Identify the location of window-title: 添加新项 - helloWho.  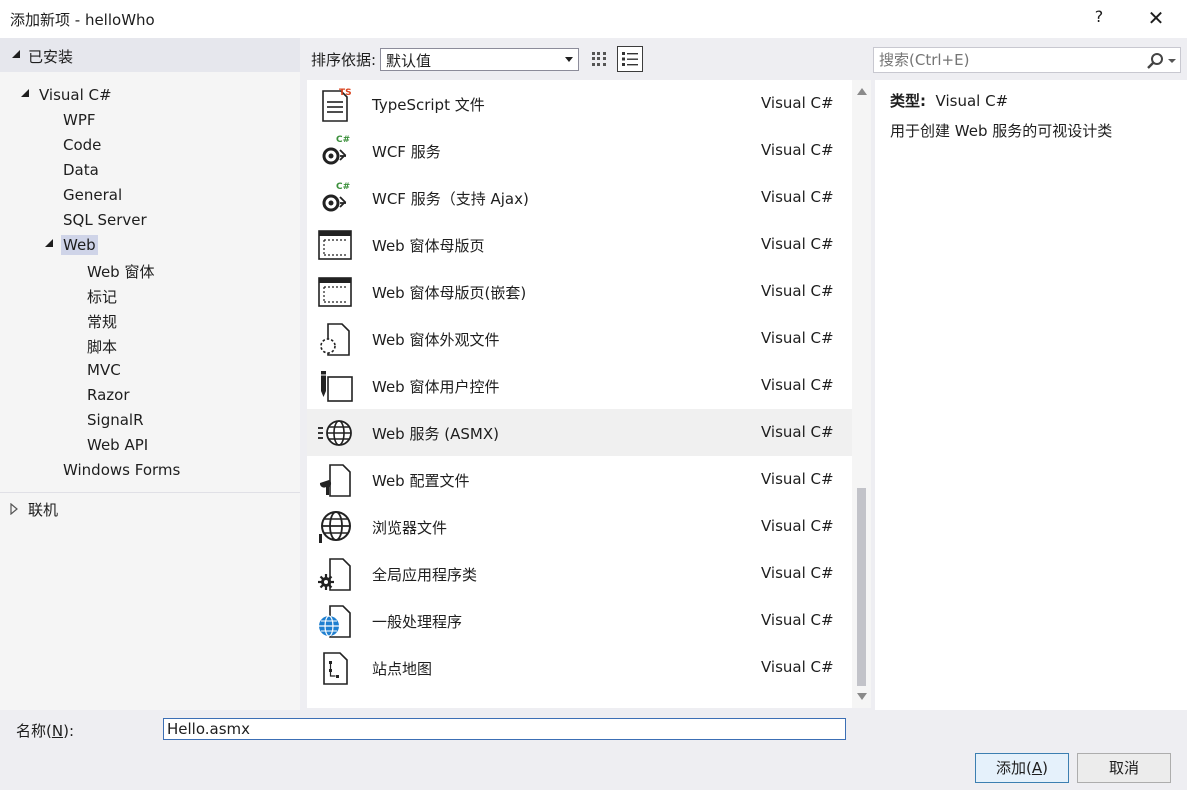
(82, 20).